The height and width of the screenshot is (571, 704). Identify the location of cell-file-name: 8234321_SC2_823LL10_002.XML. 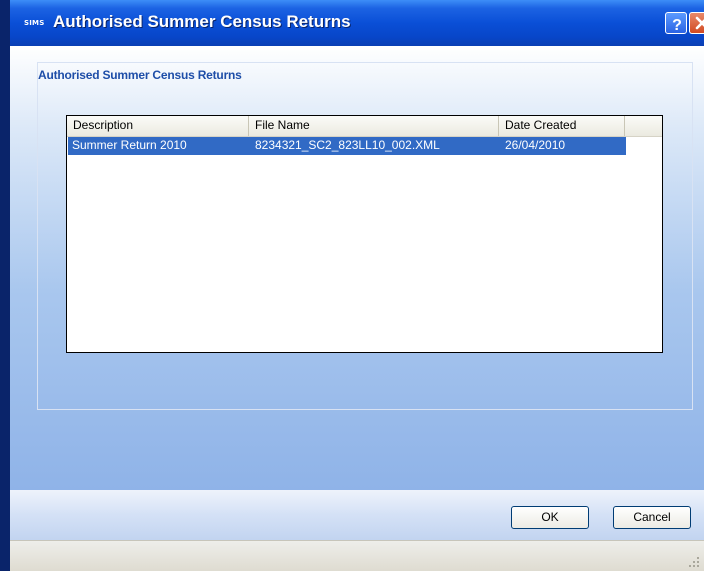
(347, 145).